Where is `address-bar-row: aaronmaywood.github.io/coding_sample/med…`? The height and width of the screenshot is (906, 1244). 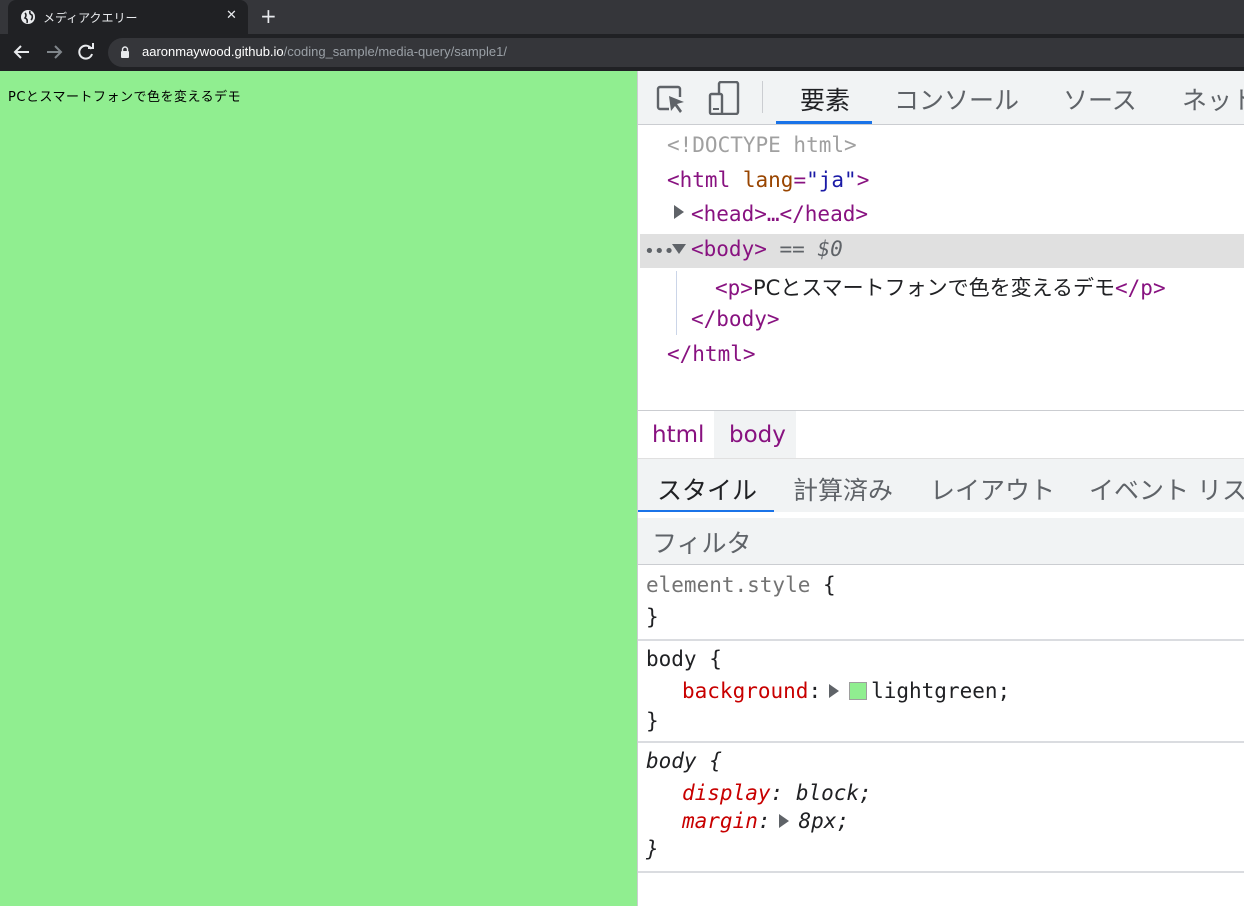
address-bar-row: aaronmaywood.github.io/coding_sample/med… is located at coordinates (622, 52).